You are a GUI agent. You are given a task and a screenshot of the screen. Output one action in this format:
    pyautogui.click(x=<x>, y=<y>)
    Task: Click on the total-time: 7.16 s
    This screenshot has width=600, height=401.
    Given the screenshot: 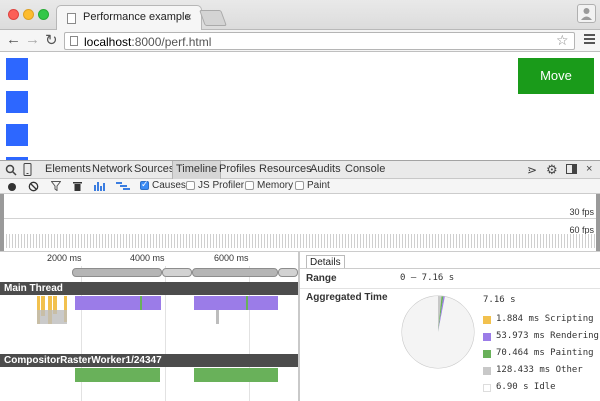 What is the action you would take?
    pyautogui.click(x=499, y=300)
    